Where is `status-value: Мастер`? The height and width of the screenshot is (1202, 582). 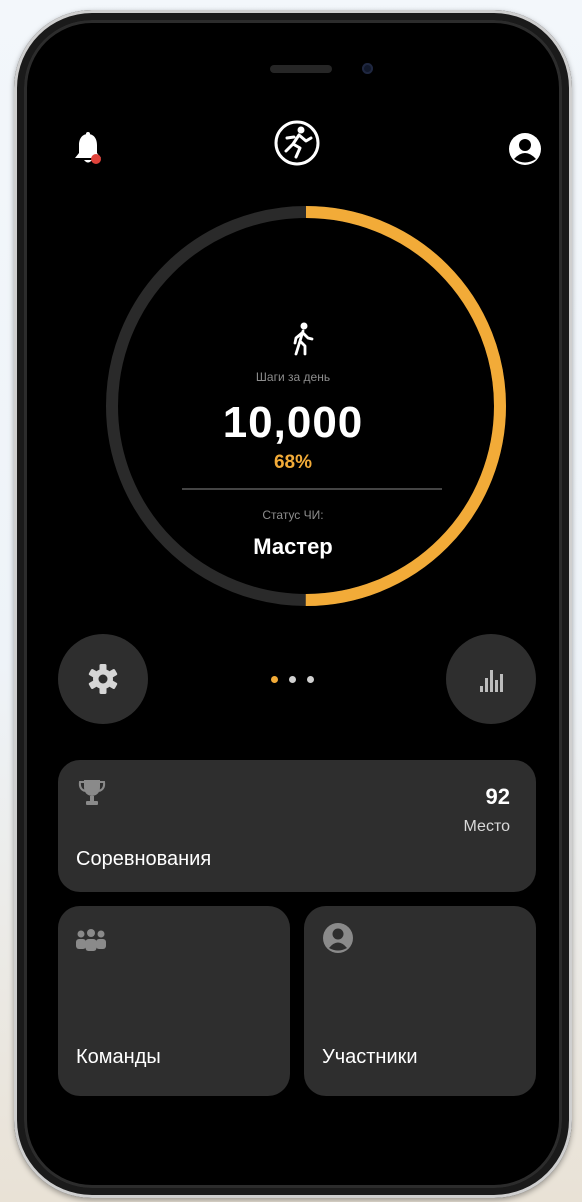 status-value: Мастер is located at coordinates (293, 546).